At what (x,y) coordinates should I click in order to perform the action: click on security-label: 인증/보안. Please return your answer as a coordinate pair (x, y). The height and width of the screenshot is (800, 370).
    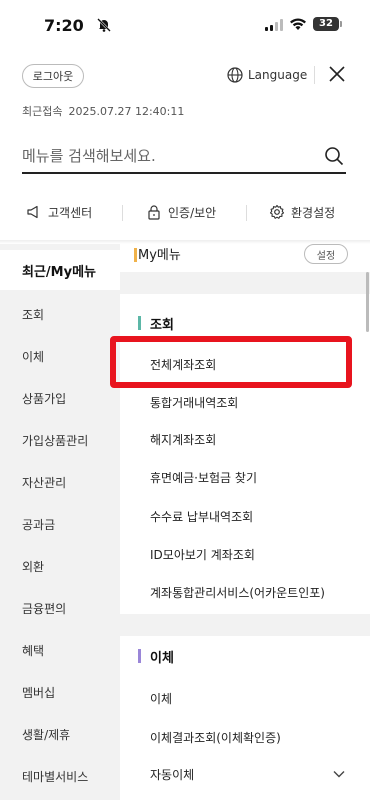
    Looking at the image, I should click on (192, 212).